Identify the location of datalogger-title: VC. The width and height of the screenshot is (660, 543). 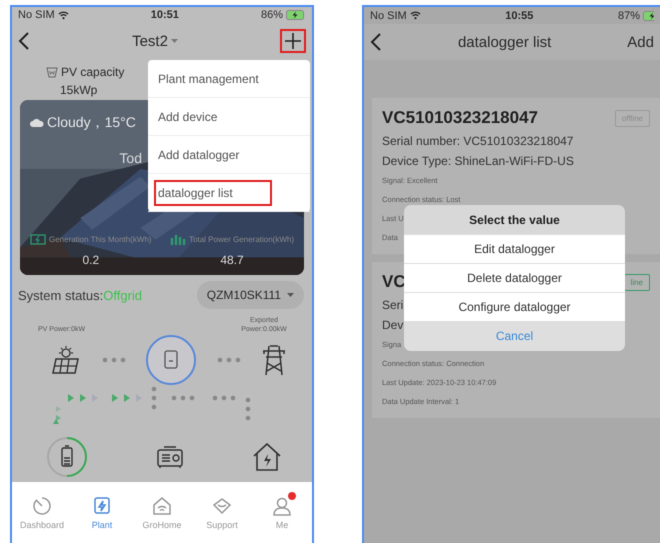
(394, 282).